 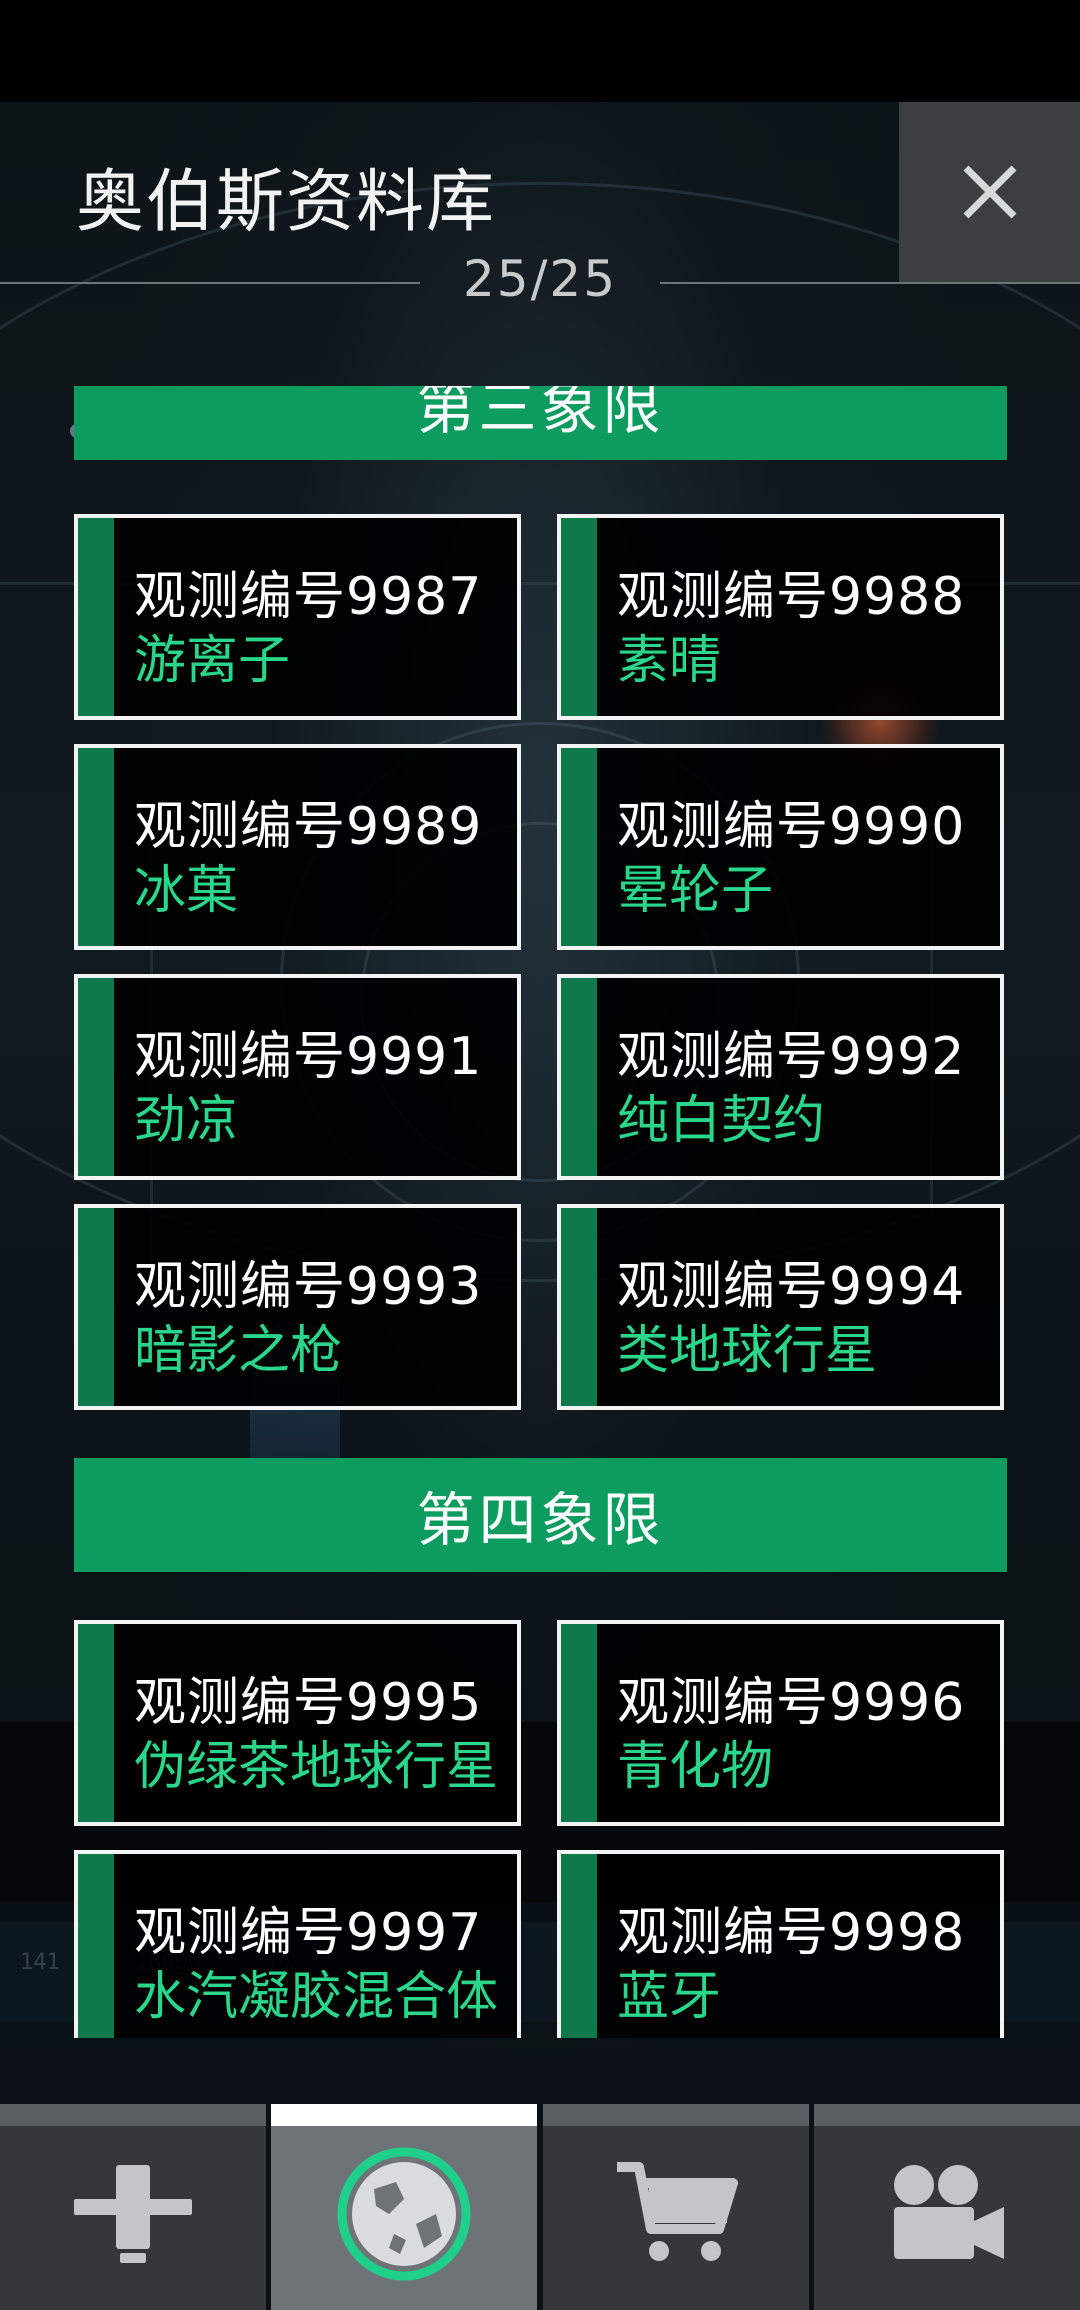 I want to click on status-bar, so click(x=540, y=51).